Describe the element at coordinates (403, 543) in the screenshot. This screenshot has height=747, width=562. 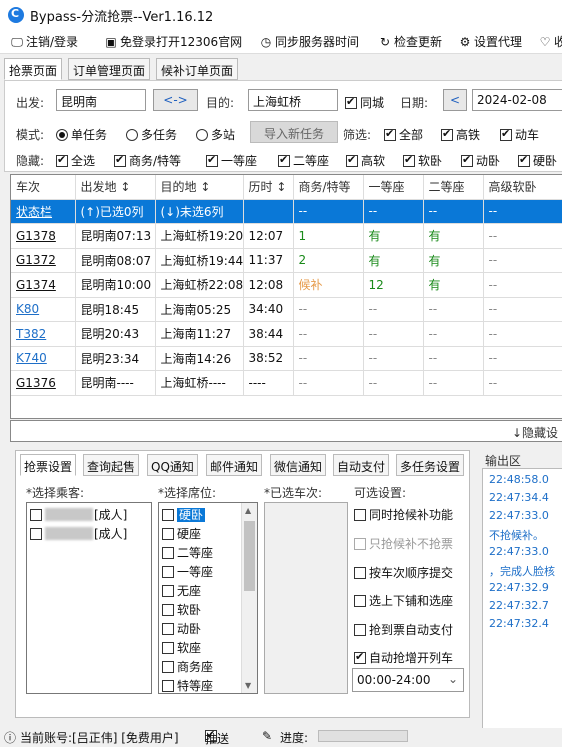
I see `option-waitlist-only: 只抢候补不抢票` at that location.